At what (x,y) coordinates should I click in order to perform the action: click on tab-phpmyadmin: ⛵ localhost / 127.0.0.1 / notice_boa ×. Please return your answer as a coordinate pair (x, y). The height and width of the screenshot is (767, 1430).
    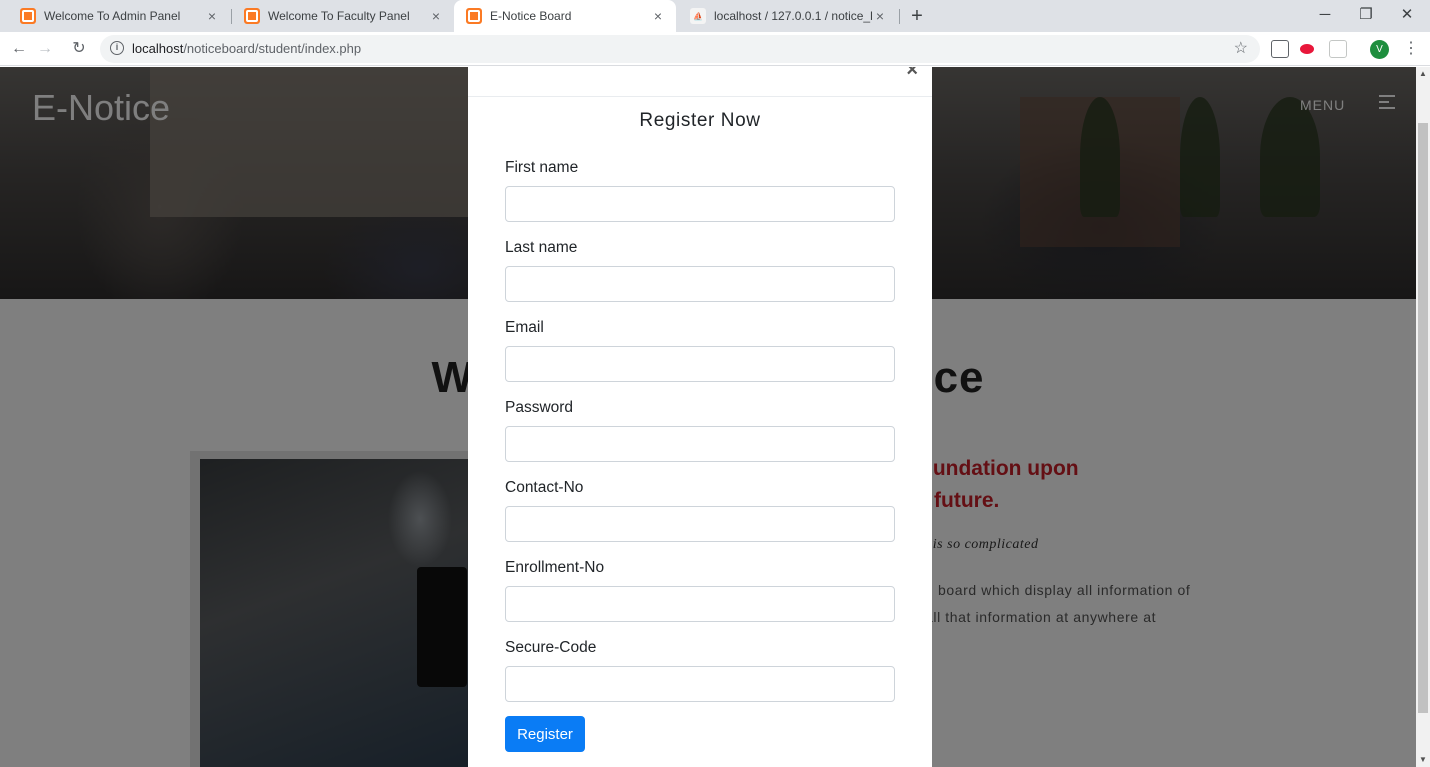
    Looking at the image, I should click on (788, 16).